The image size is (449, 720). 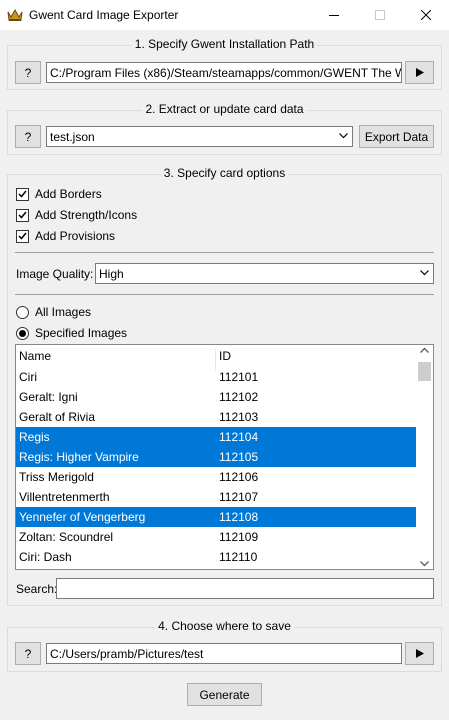 I want to click on column-header-name: Name, so click(x=35, y=356).